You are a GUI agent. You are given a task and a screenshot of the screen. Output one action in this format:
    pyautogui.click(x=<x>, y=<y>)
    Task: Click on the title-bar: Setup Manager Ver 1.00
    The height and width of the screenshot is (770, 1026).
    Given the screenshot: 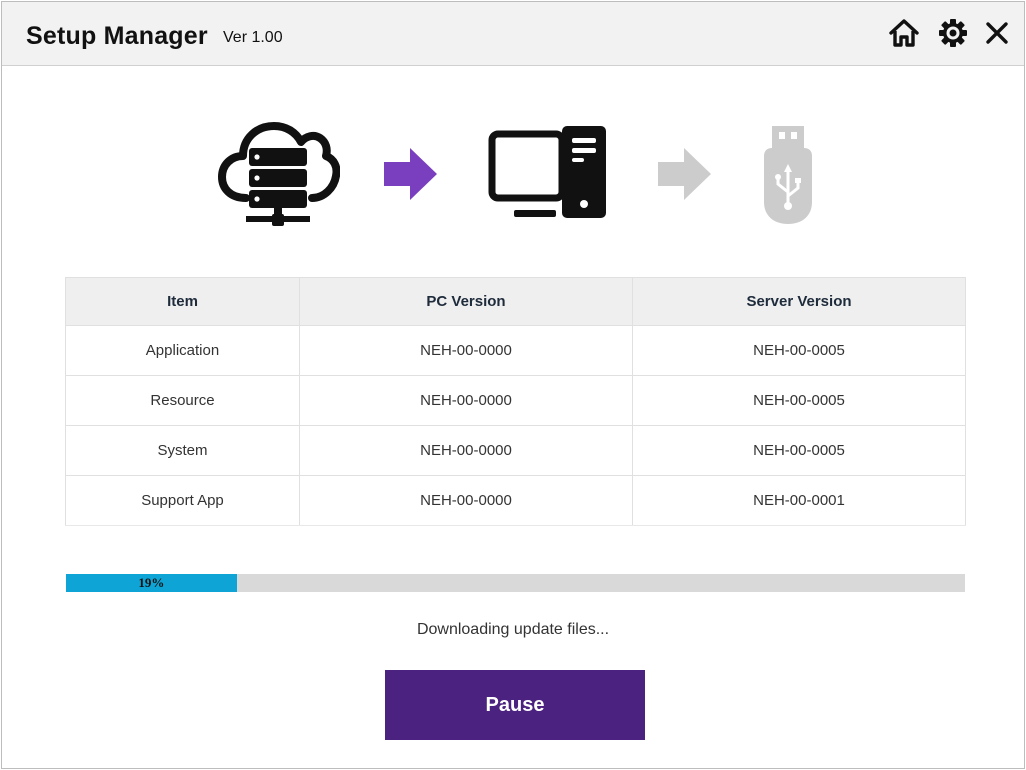 What is the action you would take?
    pyautogui.click(x=513, y=34)
    